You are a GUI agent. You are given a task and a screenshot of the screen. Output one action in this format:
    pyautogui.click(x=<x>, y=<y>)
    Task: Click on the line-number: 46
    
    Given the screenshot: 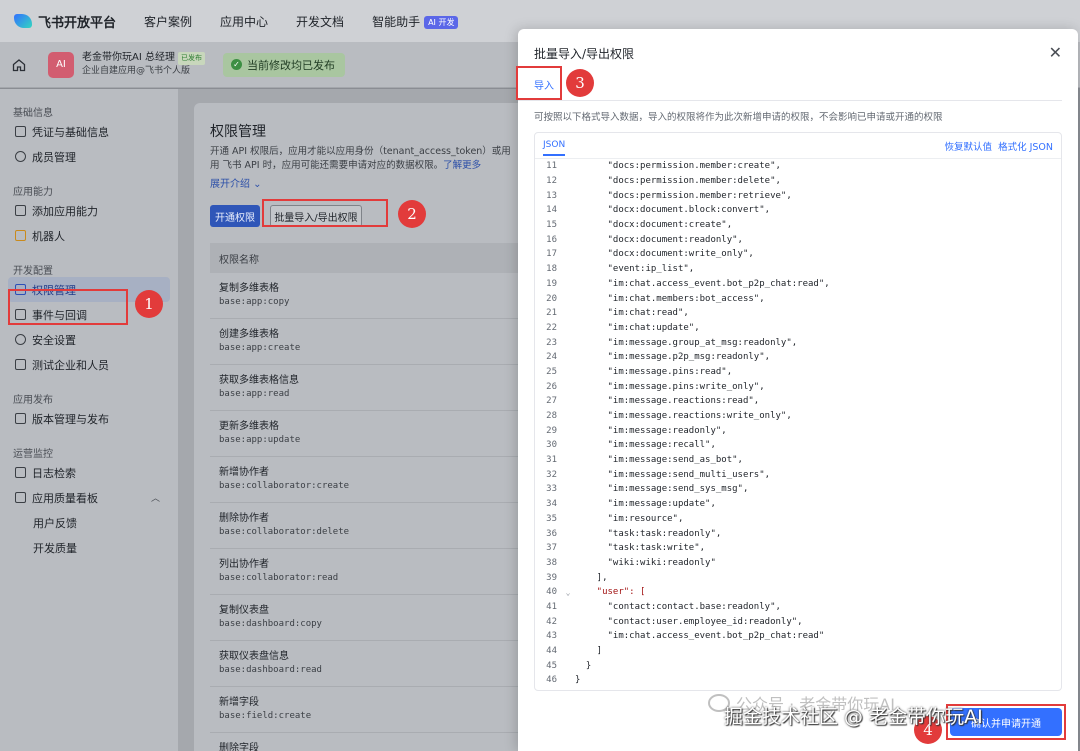 What is the action you would take?
    pyautogui.click(x=551, y=680)
    